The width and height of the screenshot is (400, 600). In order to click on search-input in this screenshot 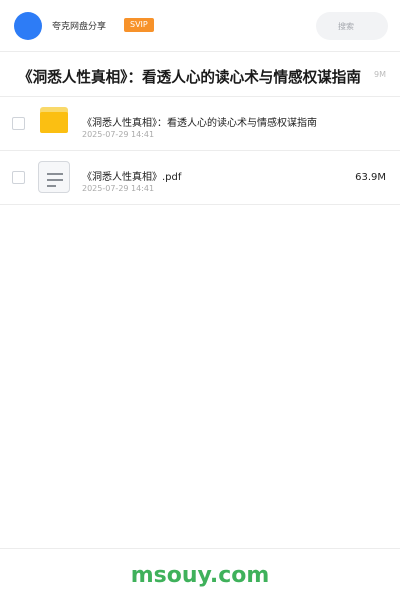, I will do `click(352, 26)`.